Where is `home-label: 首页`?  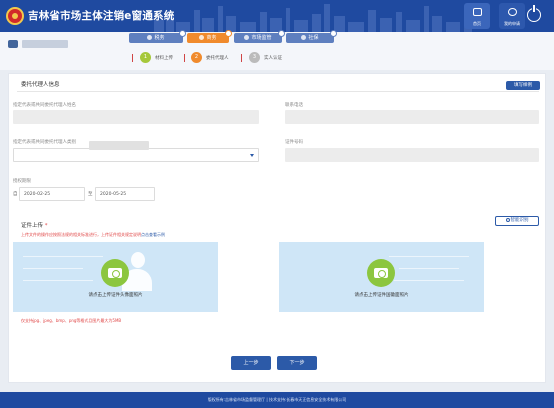
home-label: 首页 is located at coordinates (477, 23).